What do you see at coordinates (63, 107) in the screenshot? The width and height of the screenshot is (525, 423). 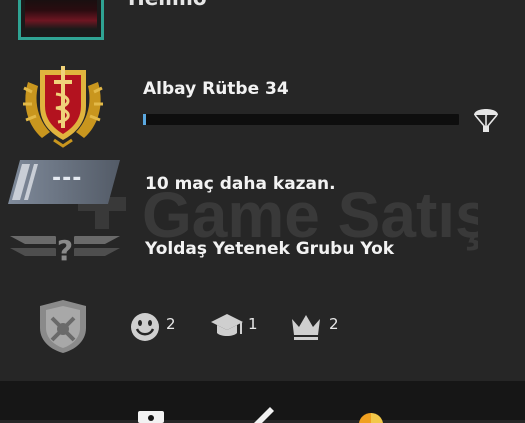 I see `rank-emblem-icon` at bounding box center [63, 107].